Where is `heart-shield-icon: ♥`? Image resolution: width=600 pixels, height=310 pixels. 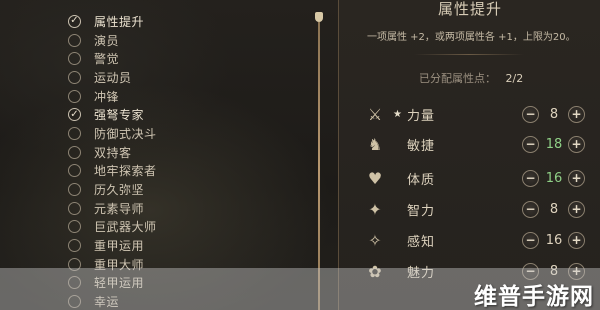 heart-shield-icon: ♥ is located at coordinates (375, 178).